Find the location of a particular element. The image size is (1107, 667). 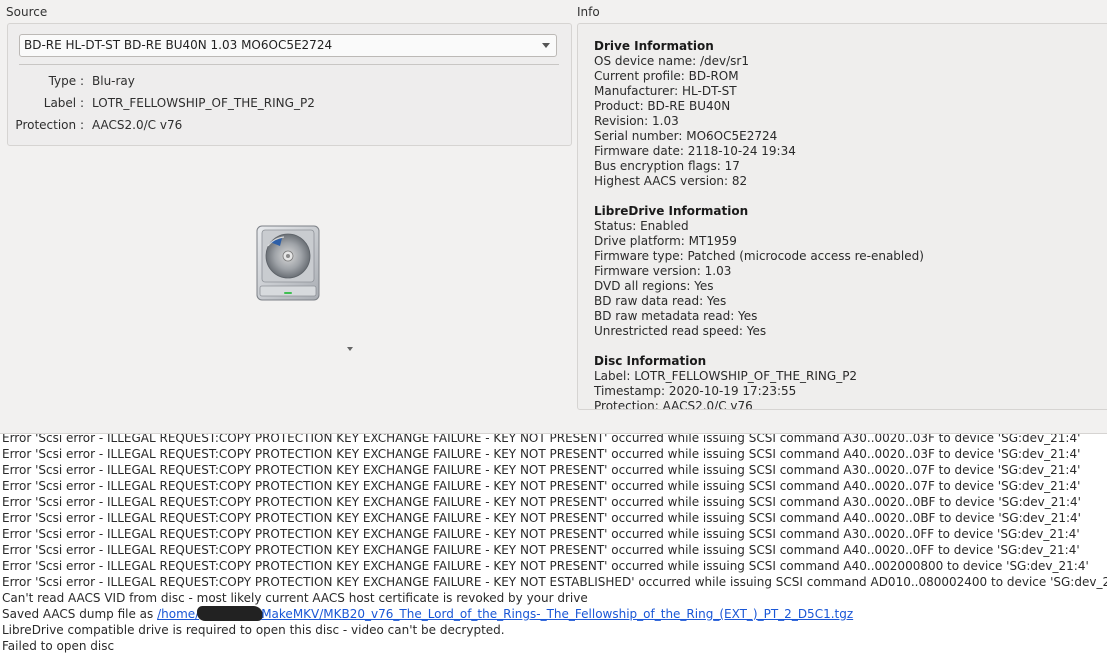

aacs-dump-link-start: /home/ is located at coordinates (178, 614).